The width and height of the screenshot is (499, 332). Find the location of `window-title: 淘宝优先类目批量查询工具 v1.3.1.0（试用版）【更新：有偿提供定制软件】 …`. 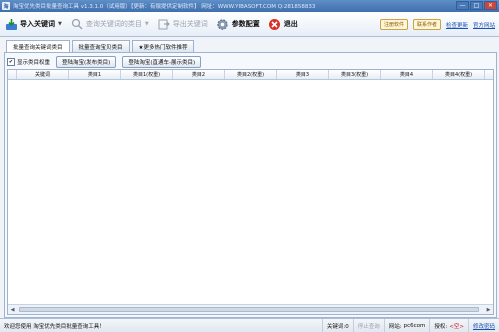

window-title: 淘宝优先类目批量查询工具 v1.3.1.0（试用版）【更新：有偿提供定制软件】 … is located at coordinates (164, 7).